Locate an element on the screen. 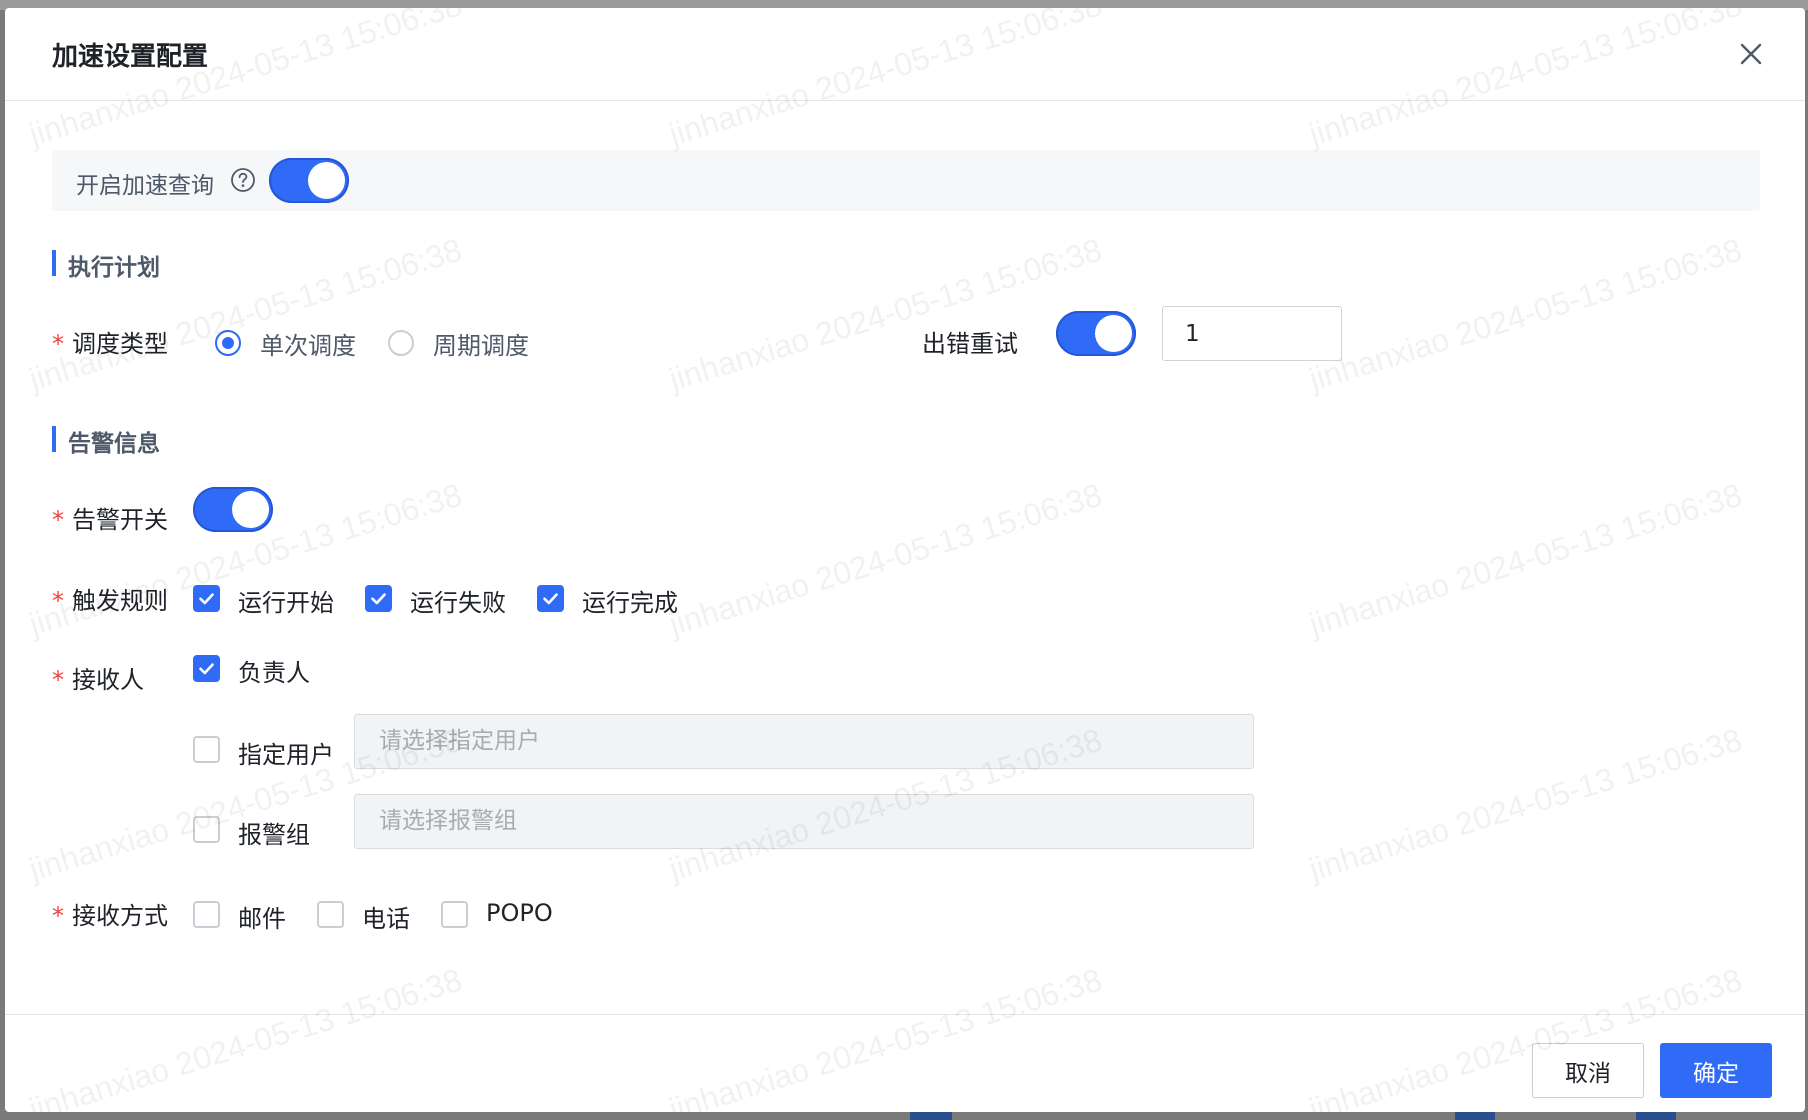  checkbox-run-start is located at coordinates (206, 598).